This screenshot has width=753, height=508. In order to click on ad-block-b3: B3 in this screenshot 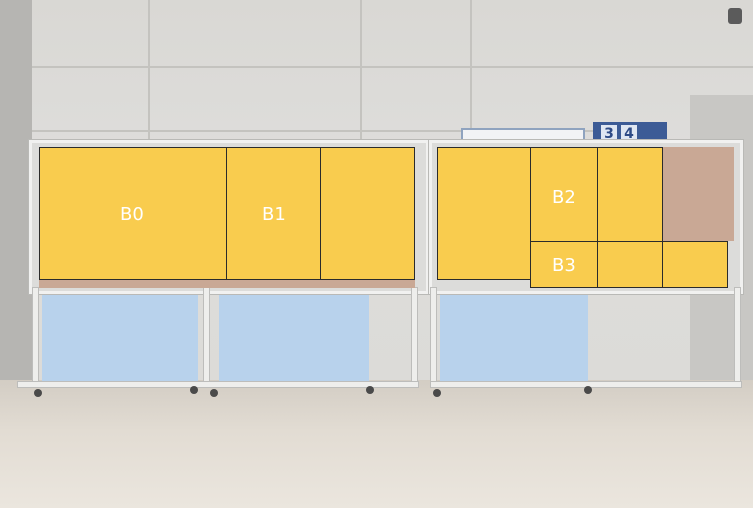, I will do `click(564, 264)`.